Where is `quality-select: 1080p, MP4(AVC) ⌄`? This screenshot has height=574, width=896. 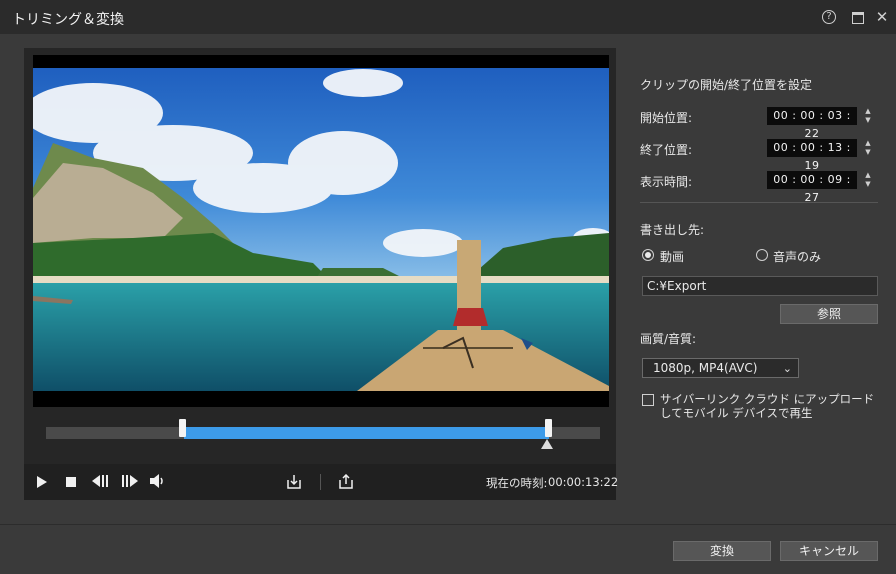
quality-select: 1080p, MP4(AVC) ⌄ is located at coordinates (720, 368).